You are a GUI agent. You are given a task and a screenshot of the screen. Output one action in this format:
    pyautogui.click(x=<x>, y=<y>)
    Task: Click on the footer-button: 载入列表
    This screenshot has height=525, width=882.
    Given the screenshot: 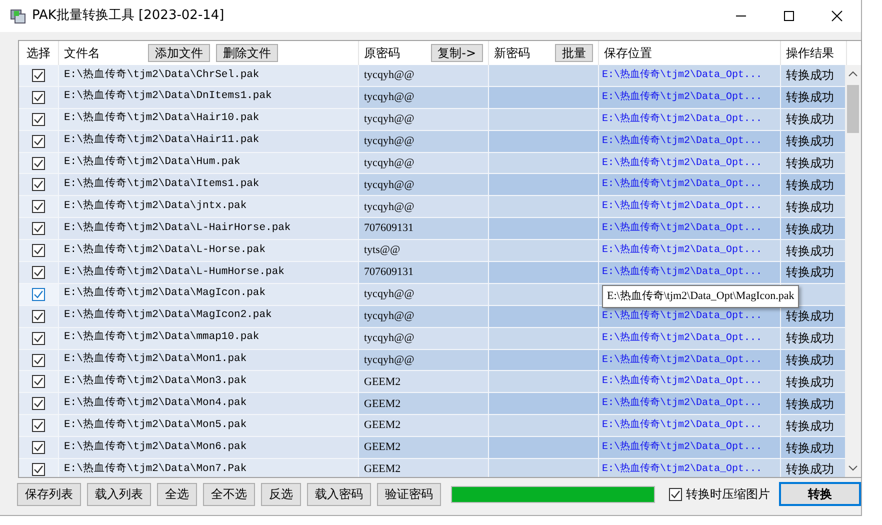 What is the action you would take?
    pyautogui.click(x=119, y=494)
    